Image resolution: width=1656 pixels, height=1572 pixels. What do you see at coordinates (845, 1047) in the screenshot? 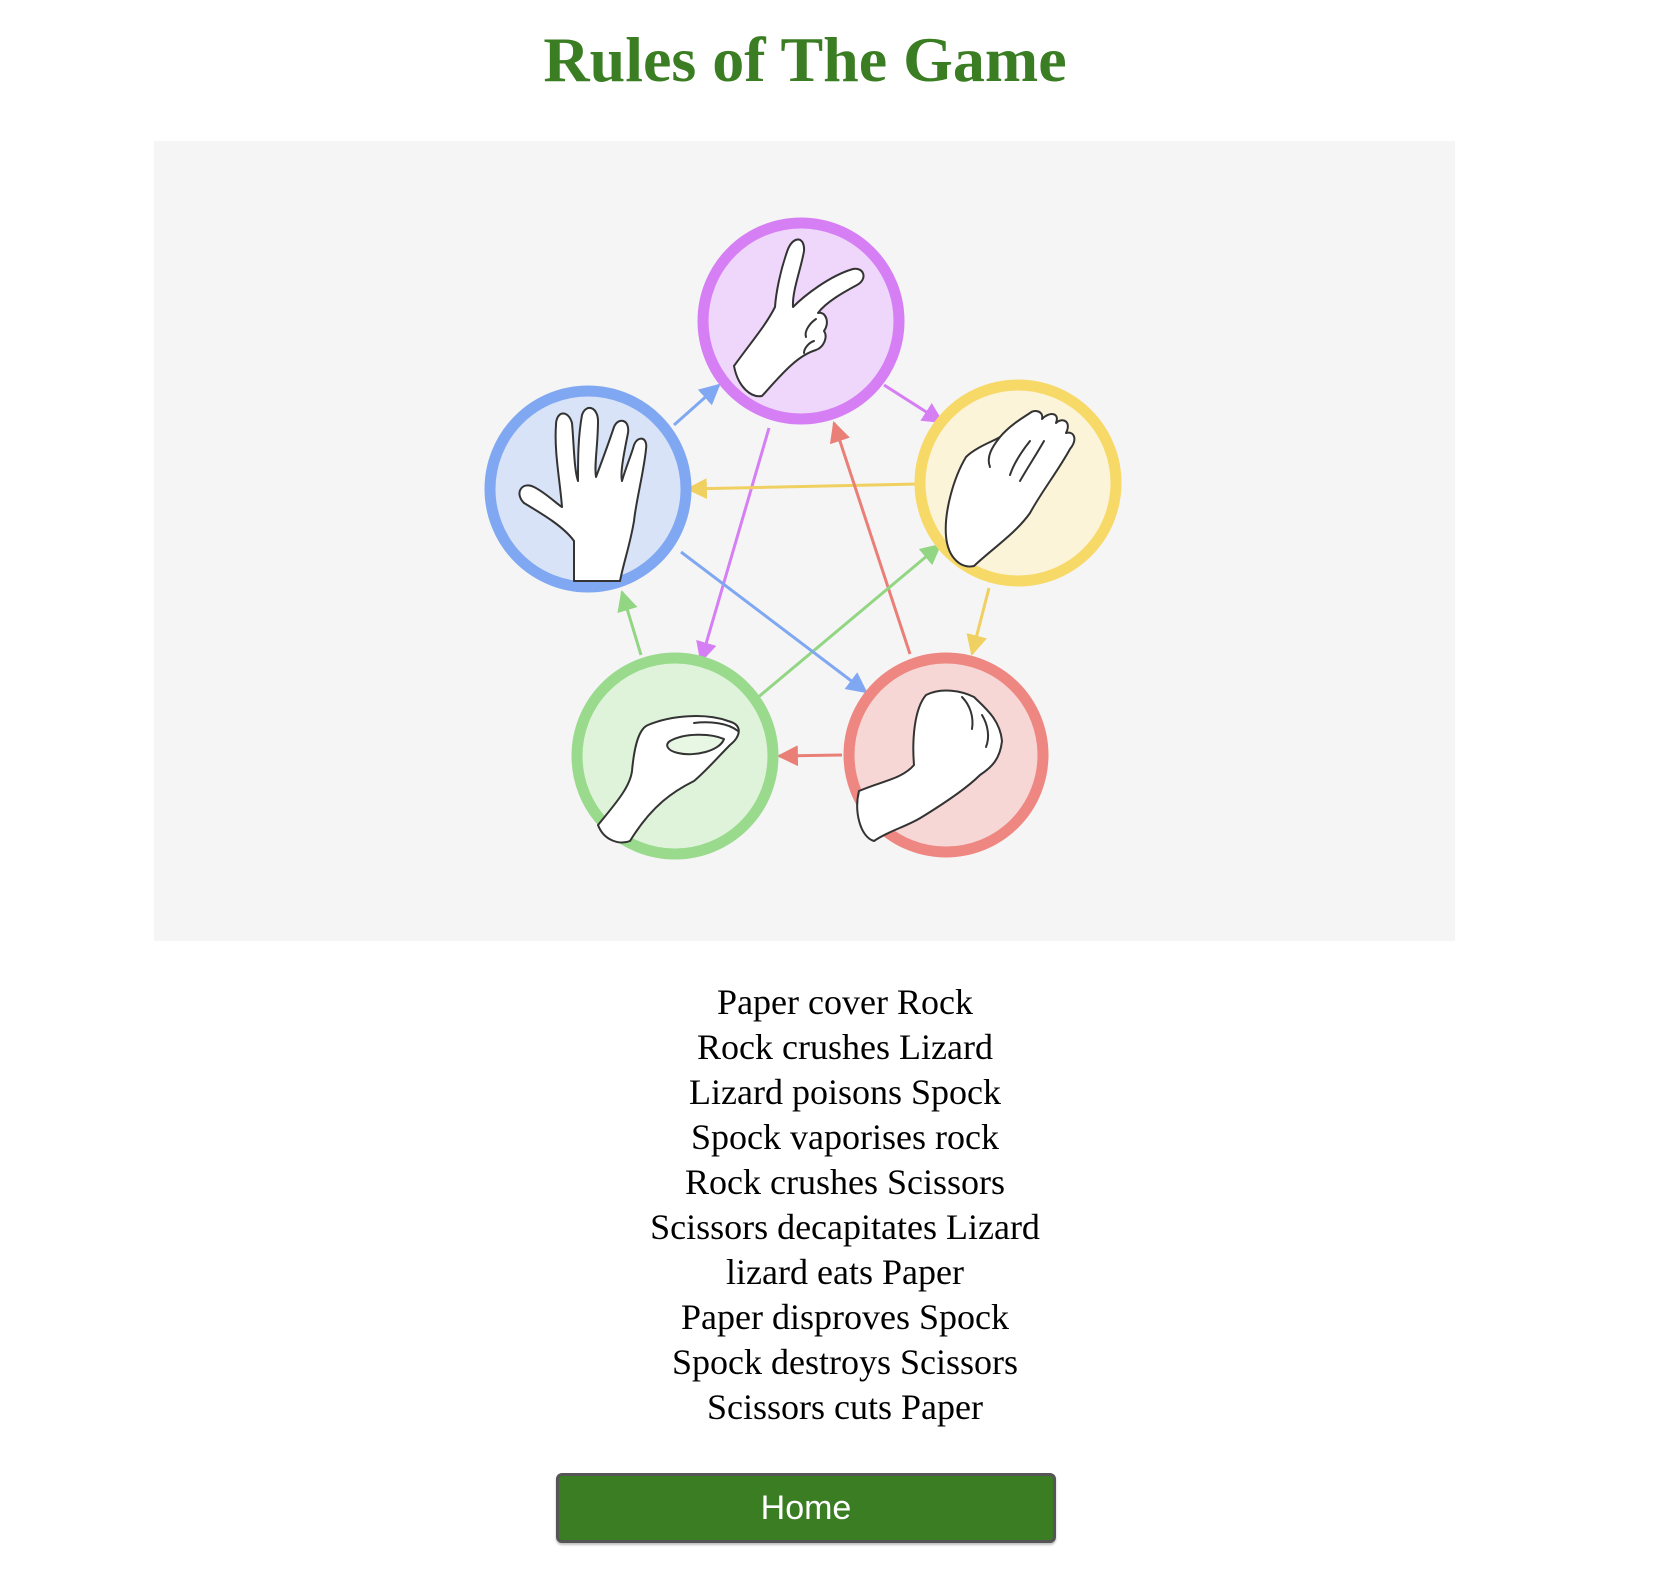
I see `rule-item: Rock crushes Lizard` at bounding box center [845, 1047].